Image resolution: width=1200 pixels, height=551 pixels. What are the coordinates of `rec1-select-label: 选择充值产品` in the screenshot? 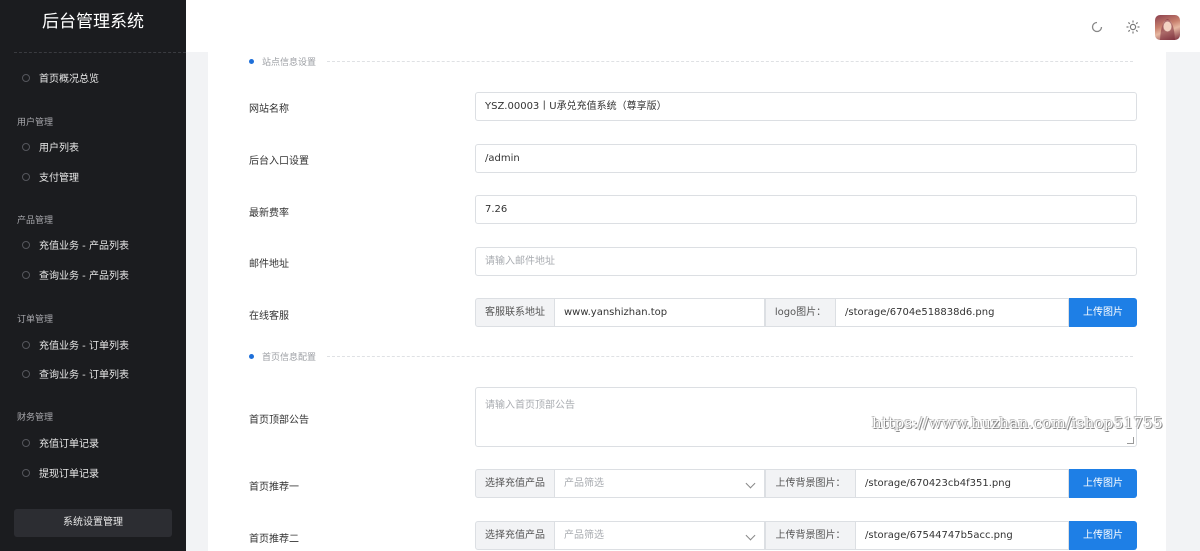 It's located at (515, 483).